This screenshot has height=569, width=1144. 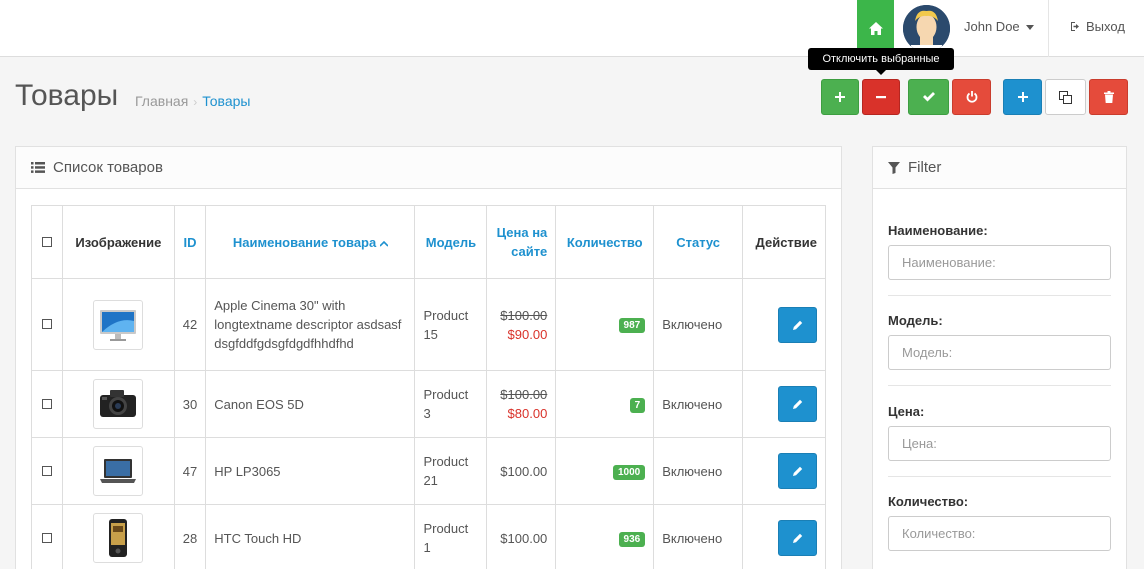 I want to click on laptop-icon, so click(x=118, y=471).